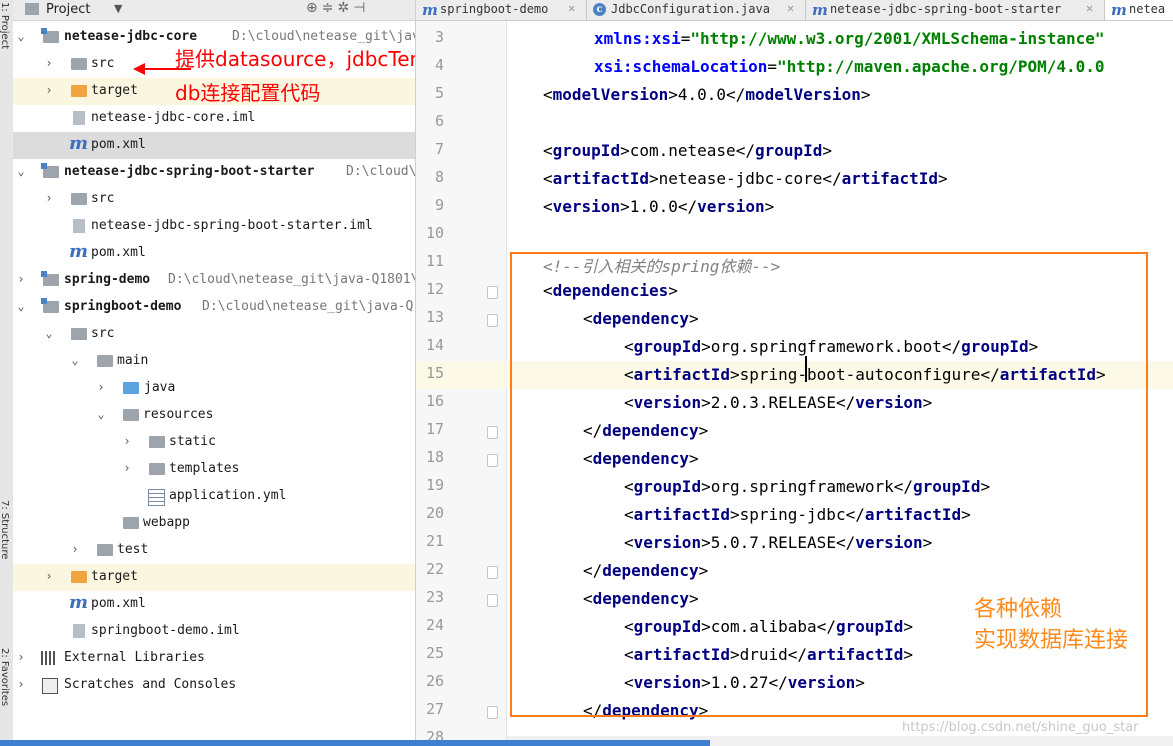  I want to click on excluded-folder-icon, so click(79, 91).